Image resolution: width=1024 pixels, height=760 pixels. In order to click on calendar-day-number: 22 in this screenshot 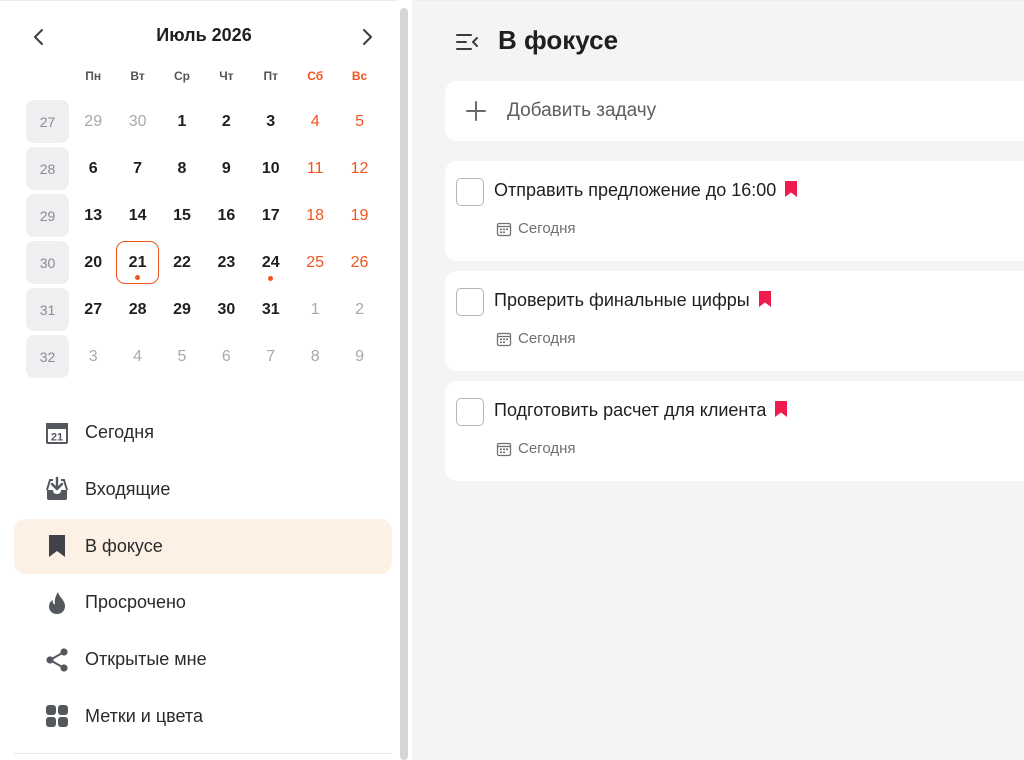, I will do `click(182, 262)`.